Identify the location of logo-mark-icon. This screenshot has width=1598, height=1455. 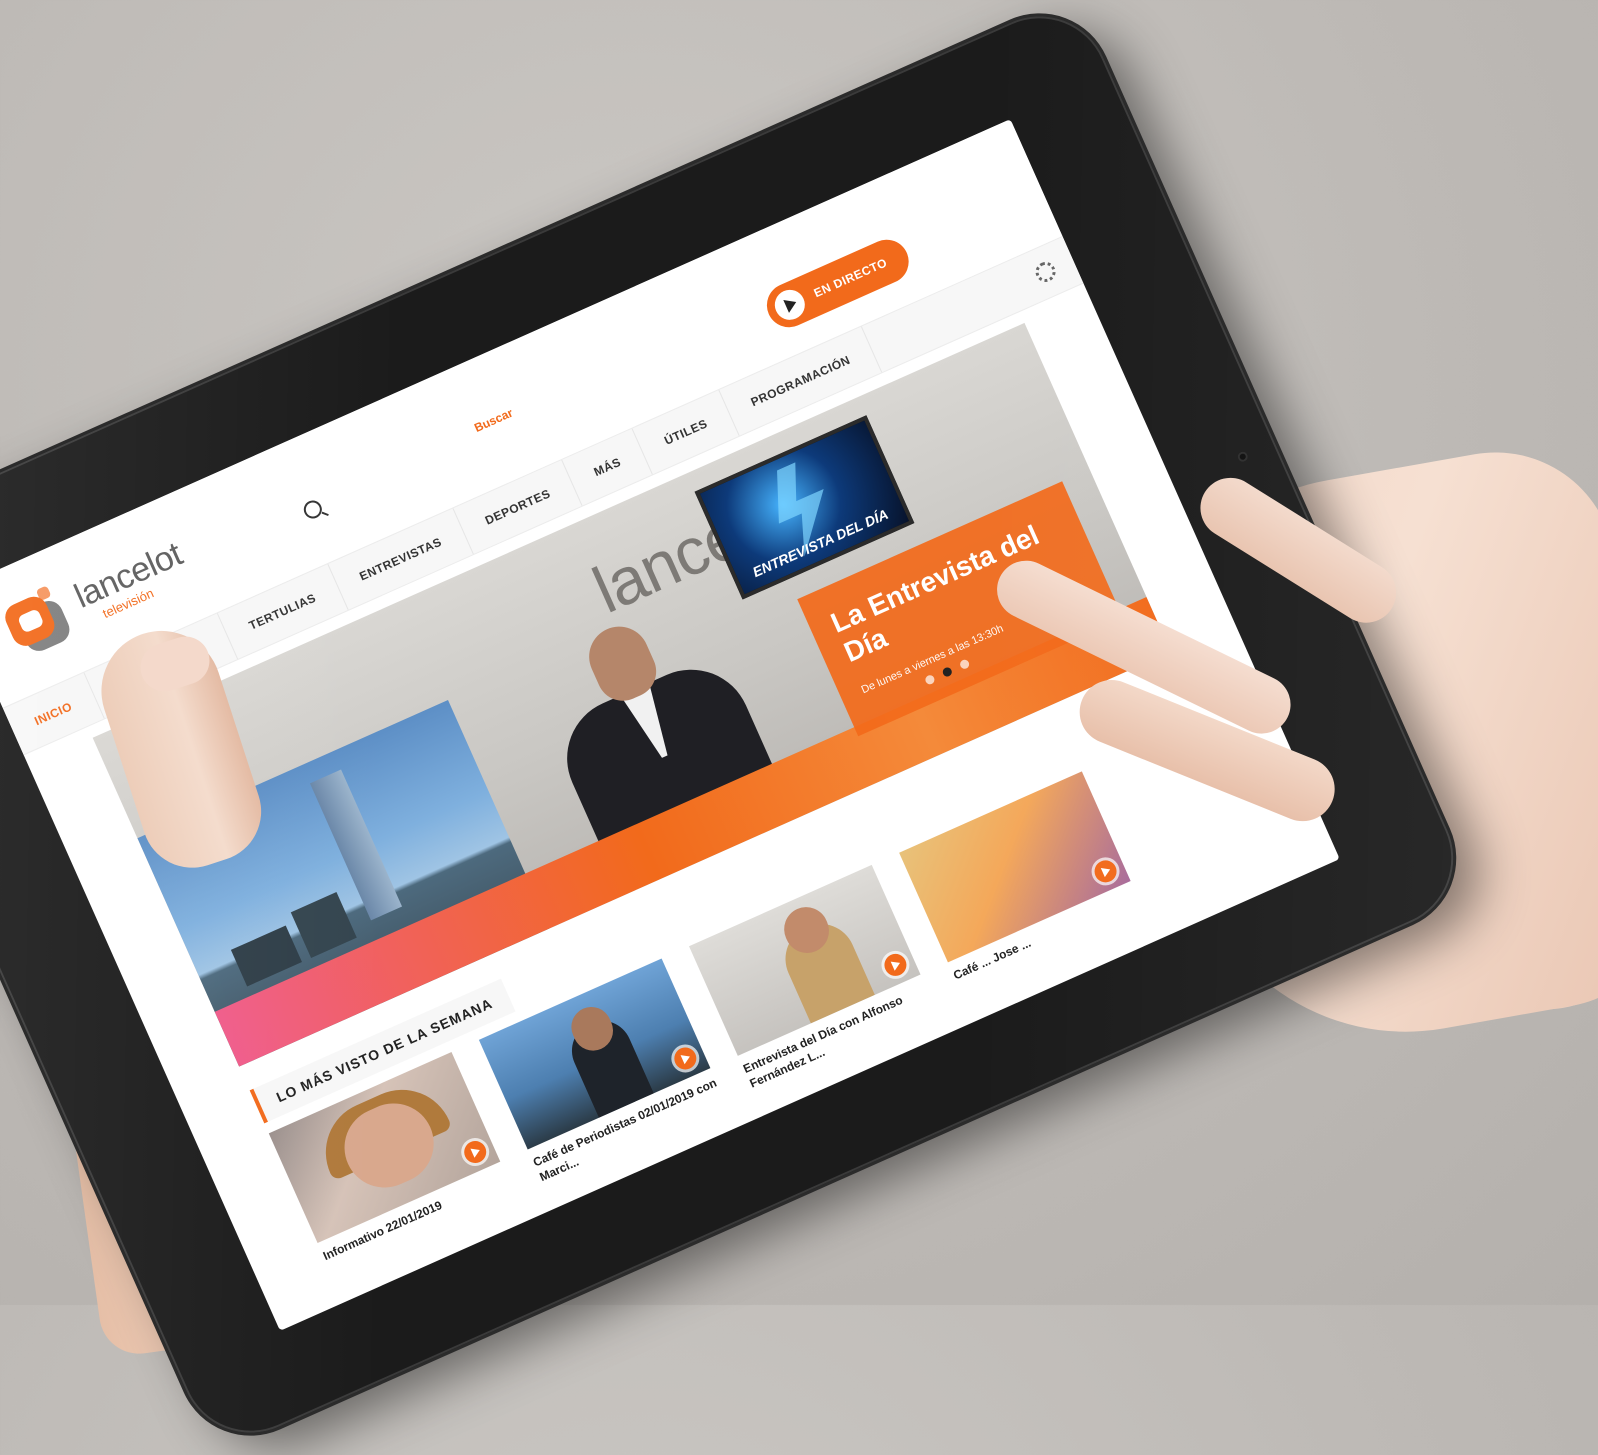
(40, 622).